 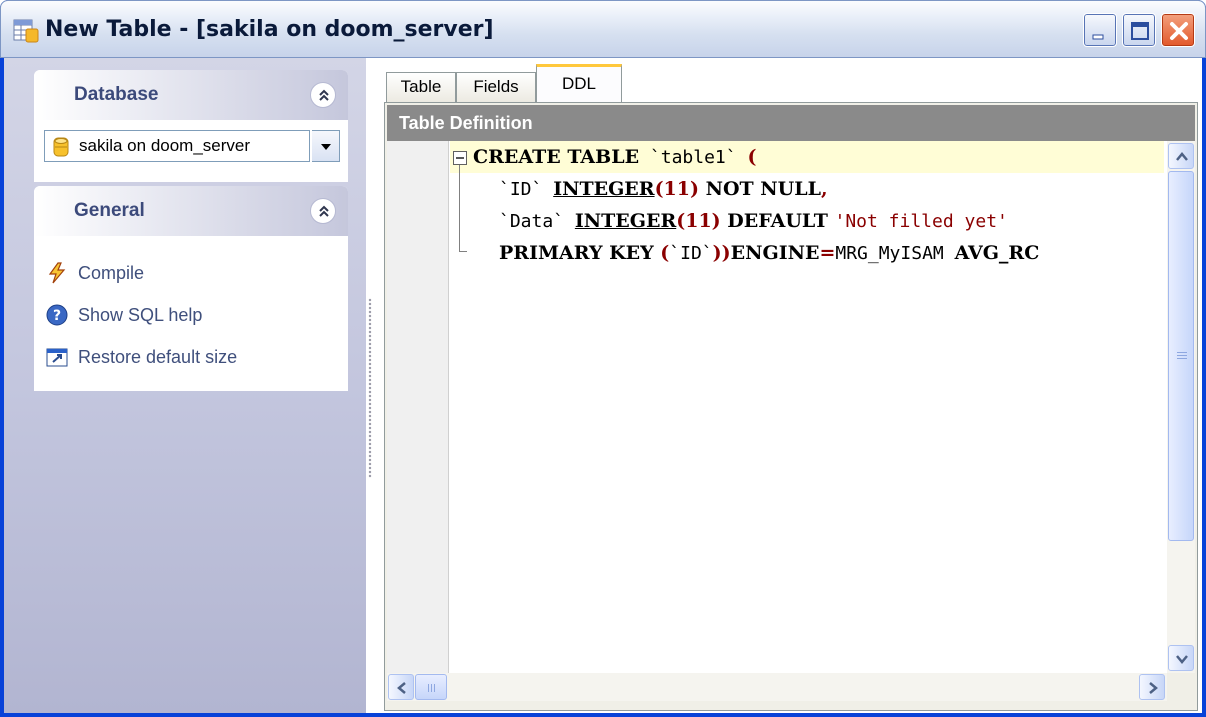 I want to click on code-keyword: AVG_RC, so click(x=997, y=253).